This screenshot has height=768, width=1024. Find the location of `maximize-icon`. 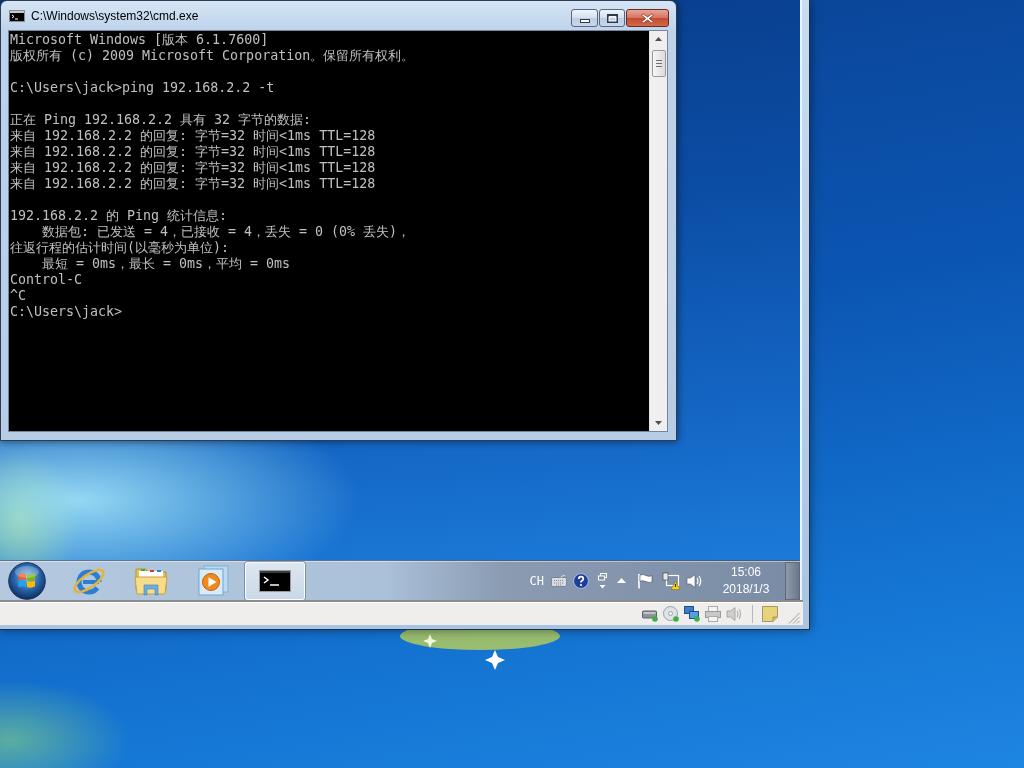

maximize-icon is located at coordinates (612, 18).